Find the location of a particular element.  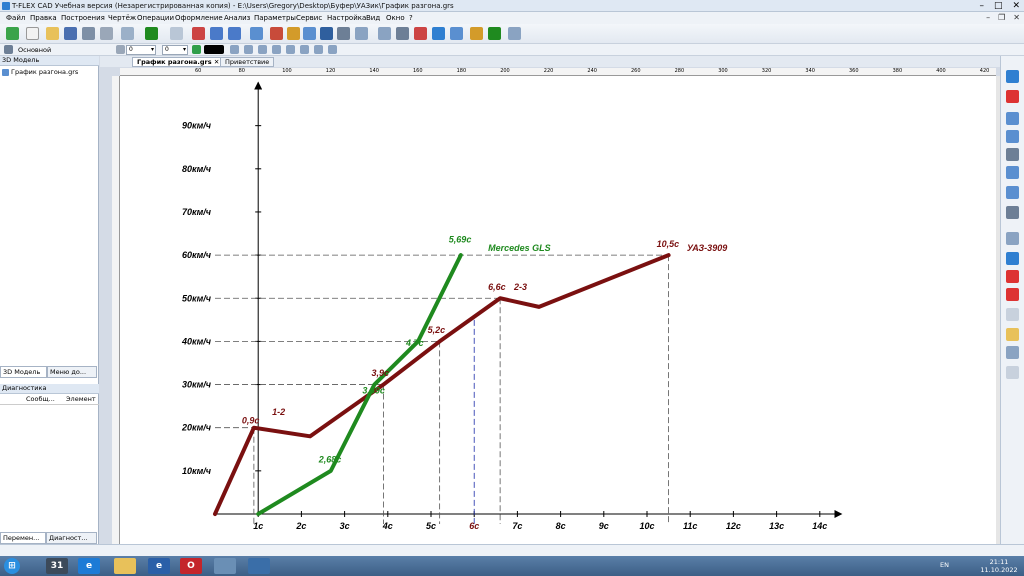

data-label: 1-2 is located at coordinates (278, 412).